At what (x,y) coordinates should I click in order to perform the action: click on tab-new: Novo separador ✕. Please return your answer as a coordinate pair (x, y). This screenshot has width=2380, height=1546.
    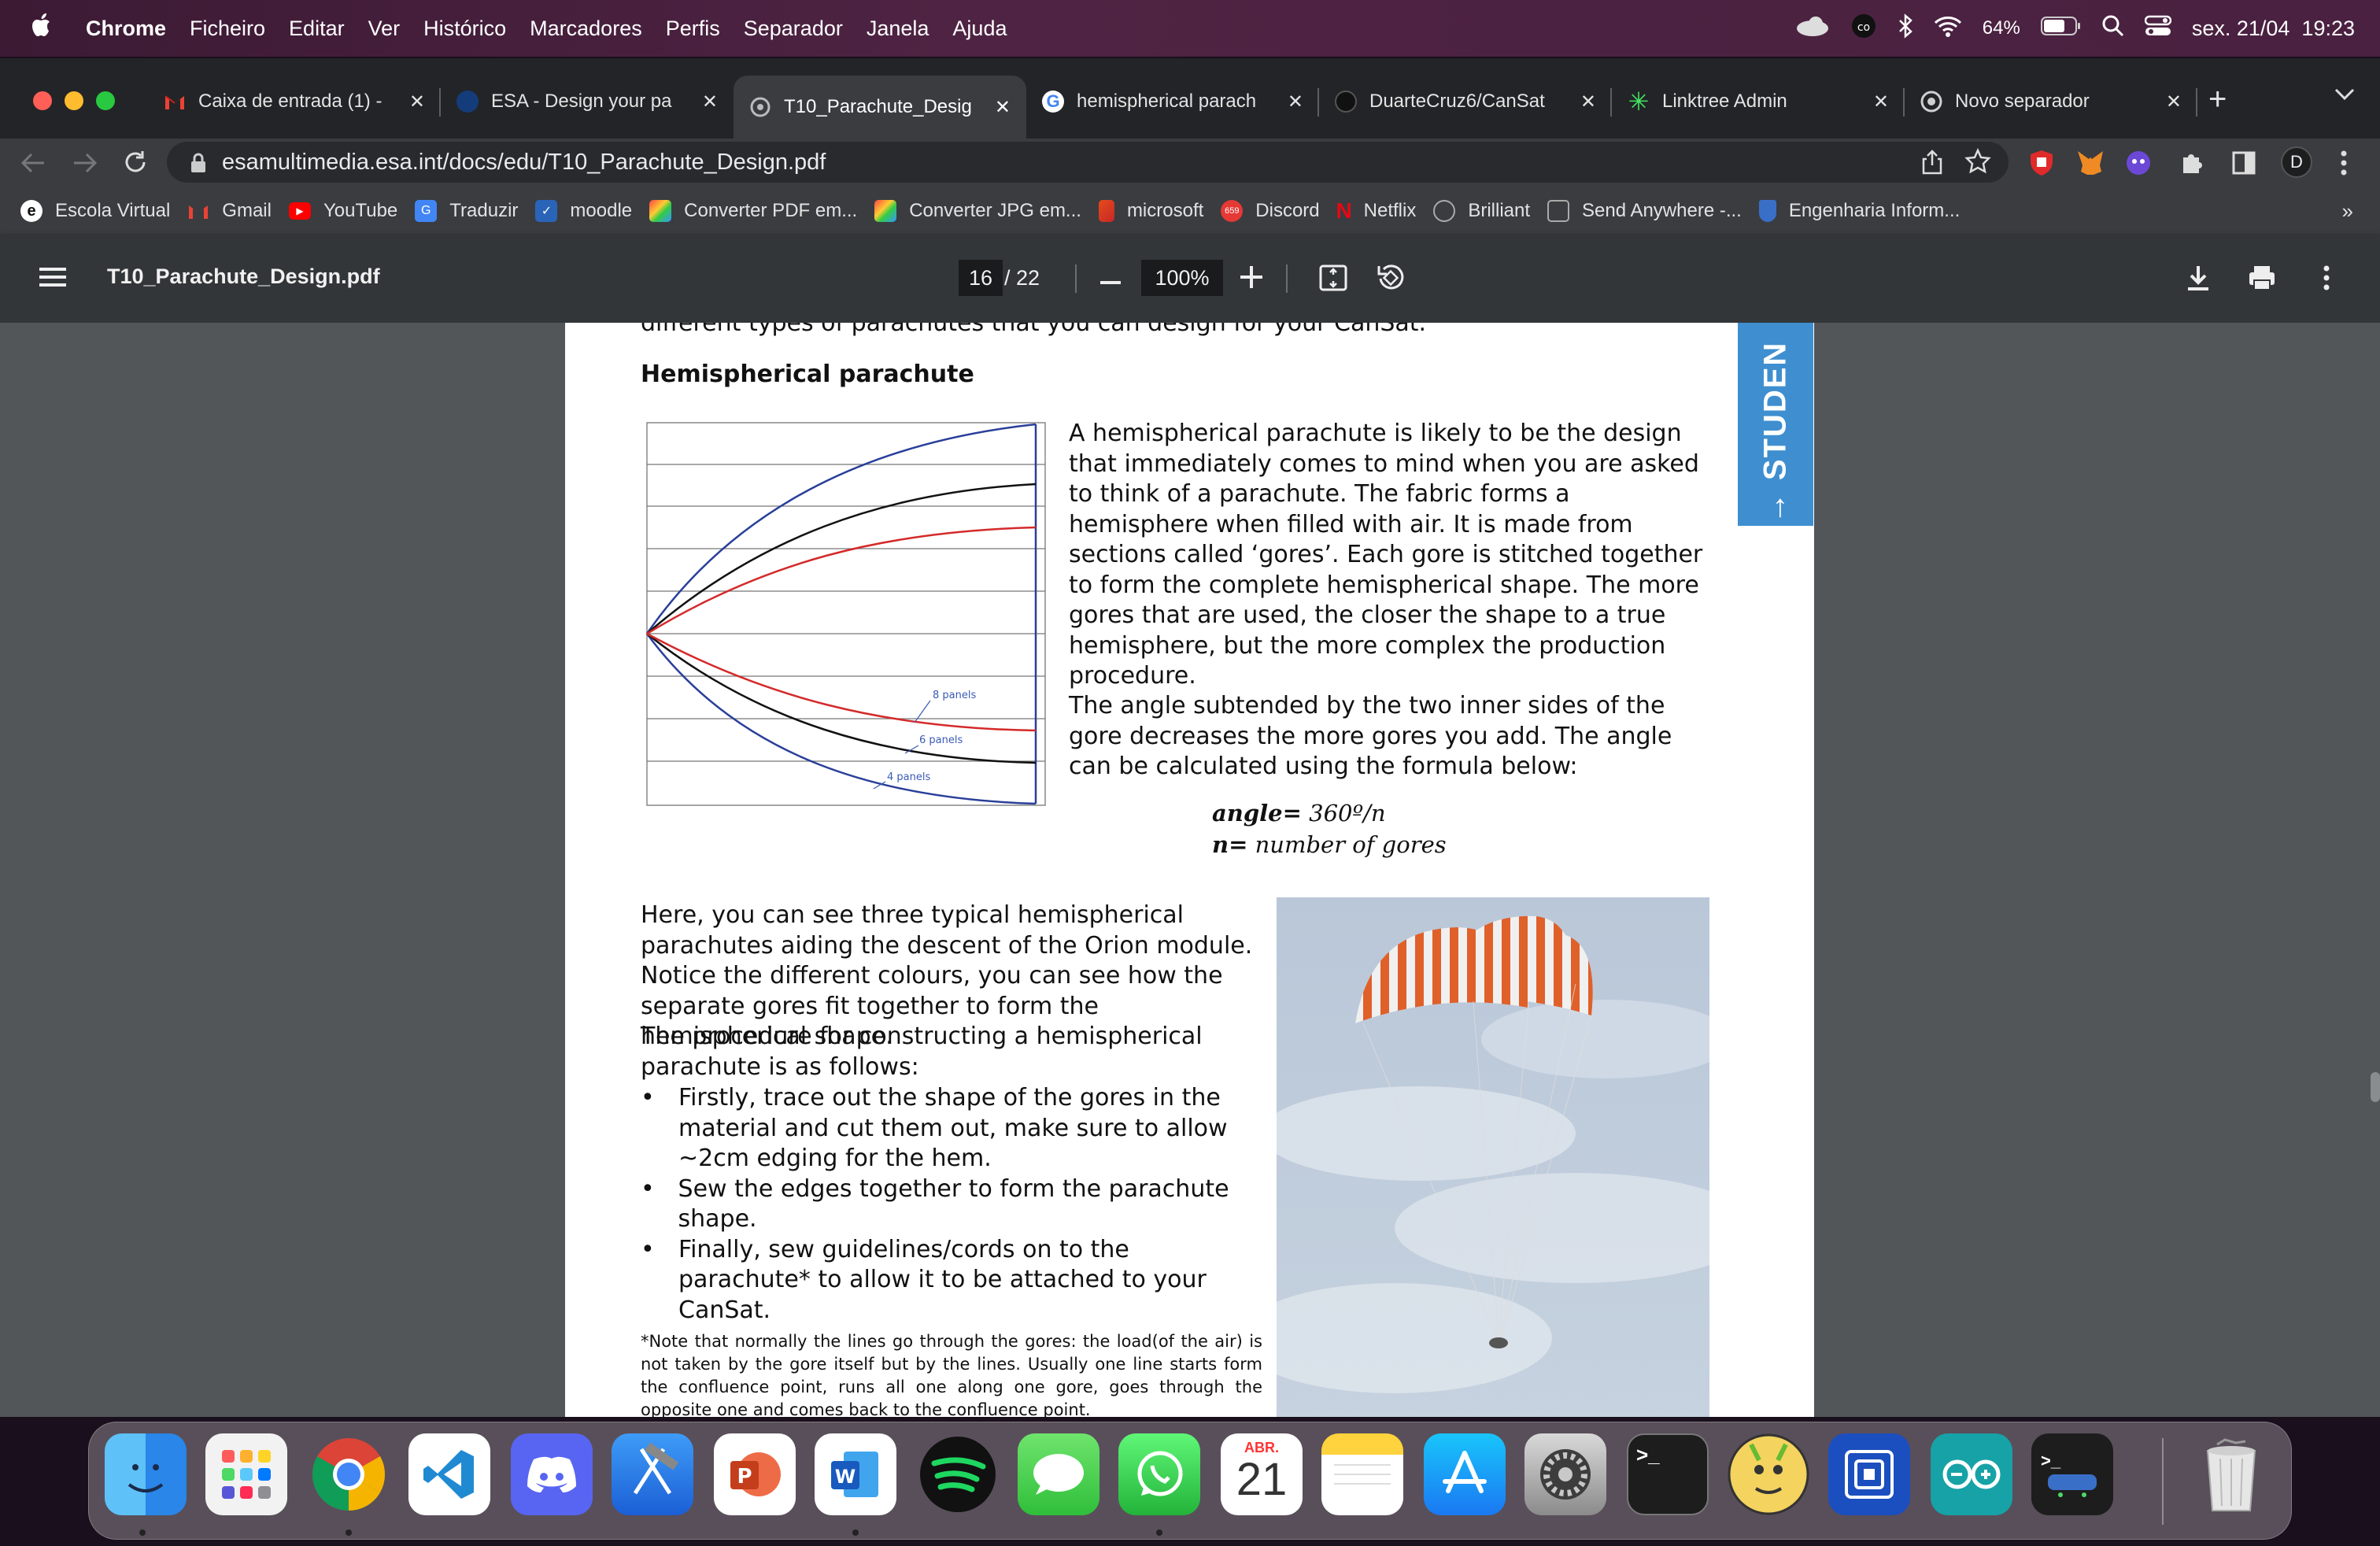
    Looking at the image, I should click on (2051, 101).